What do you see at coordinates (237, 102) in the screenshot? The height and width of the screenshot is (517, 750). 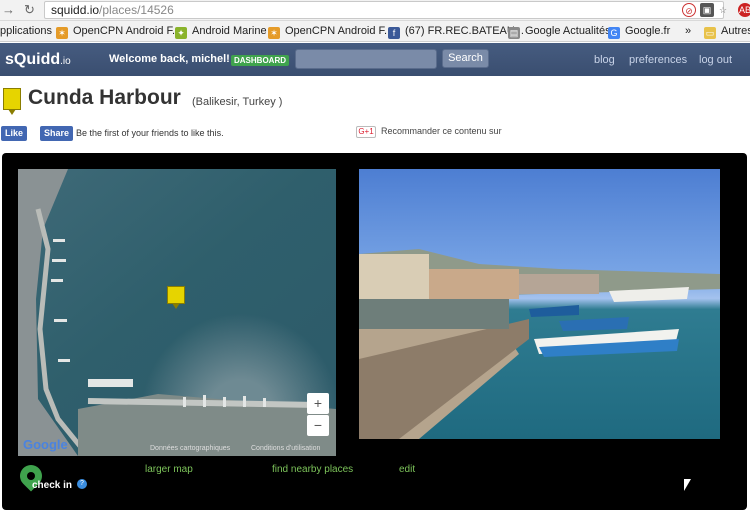 I see `place-location: (Balikesir, Turkey )` at bounding box center [237, 102].